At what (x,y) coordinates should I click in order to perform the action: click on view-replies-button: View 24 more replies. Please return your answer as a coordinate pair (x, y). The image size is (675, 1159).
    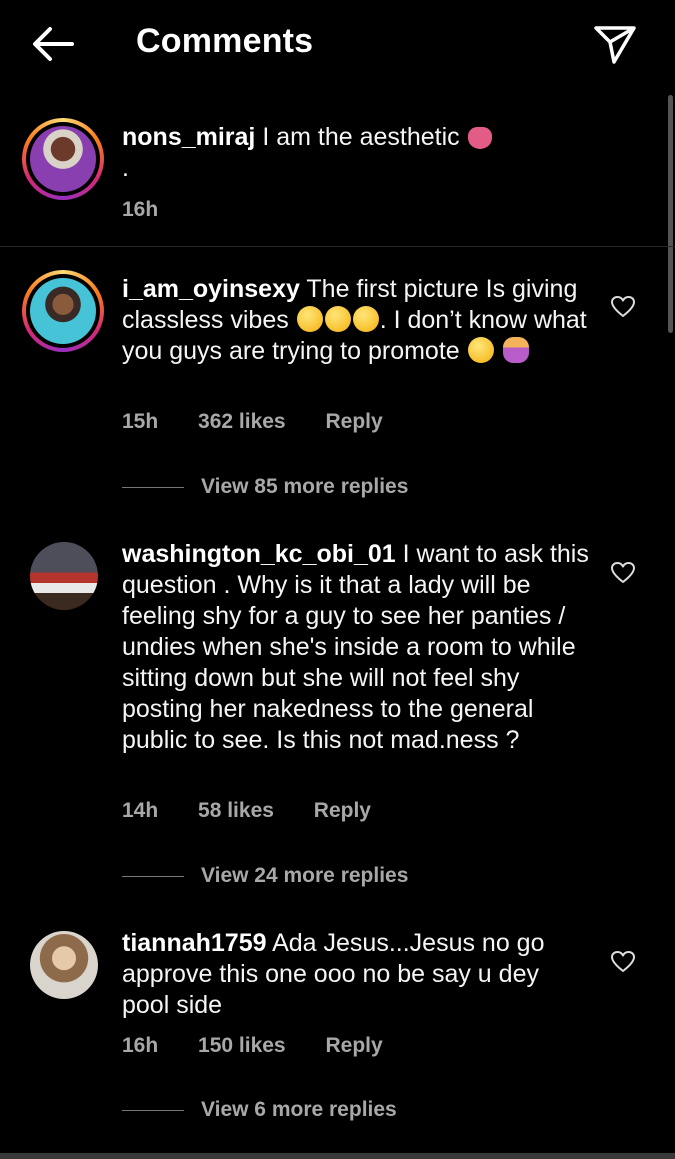
    Looking at the image, I should click on (265, 876).